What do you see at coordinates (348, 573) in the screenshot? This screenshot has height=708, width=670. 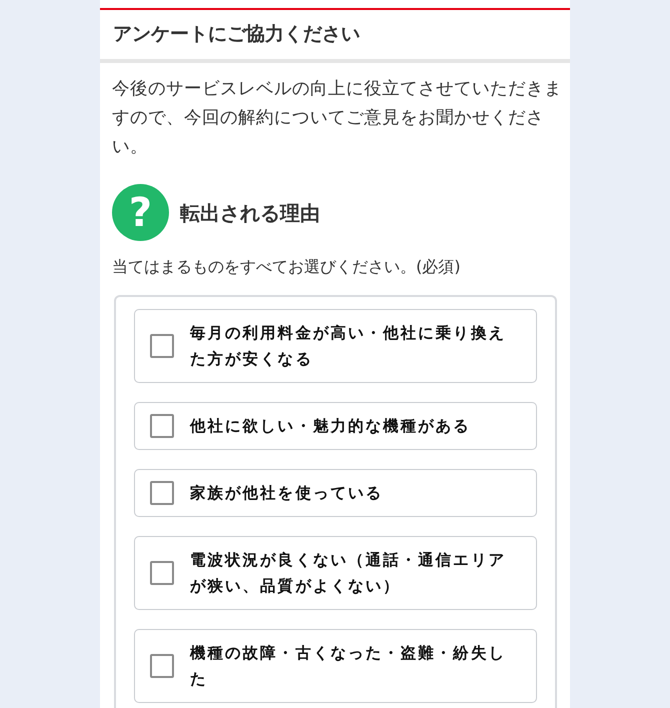 I see `option-label: 電波状況が良くない（通話・通信エリアが狭い、品質がよくない）` at bounding box center [348, 573].